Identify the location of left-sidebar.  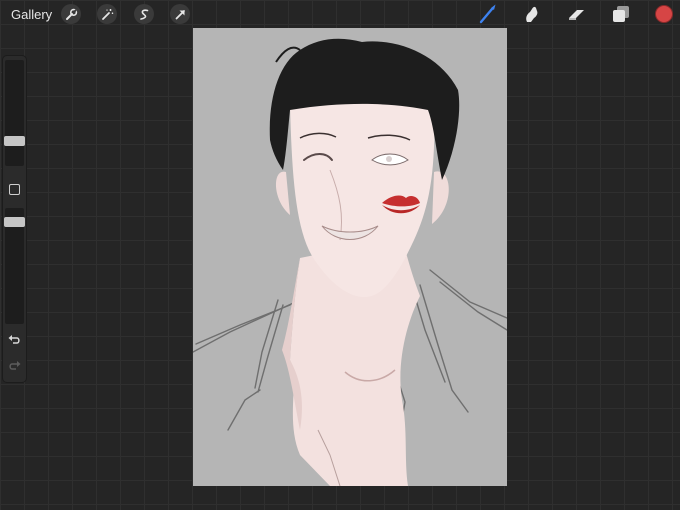
(14, 219).